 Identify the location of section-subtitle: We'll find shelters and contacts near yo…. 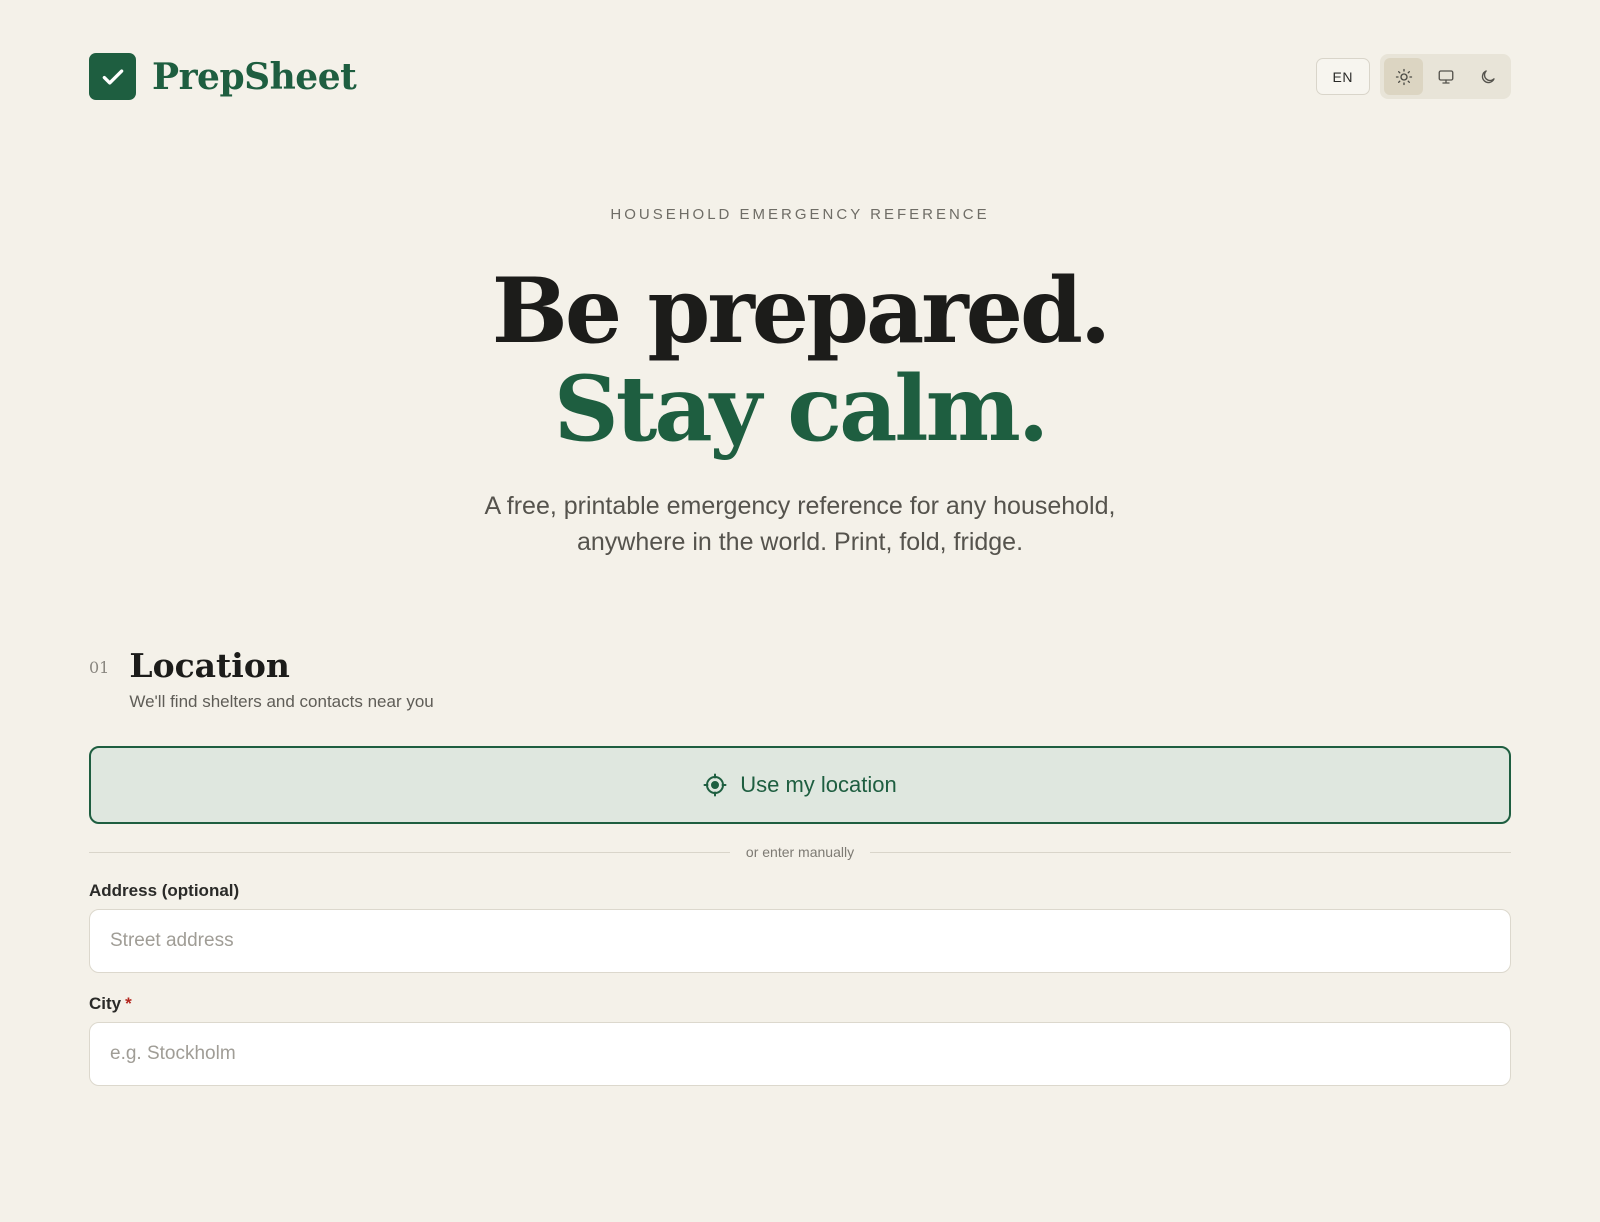
(281, 701).